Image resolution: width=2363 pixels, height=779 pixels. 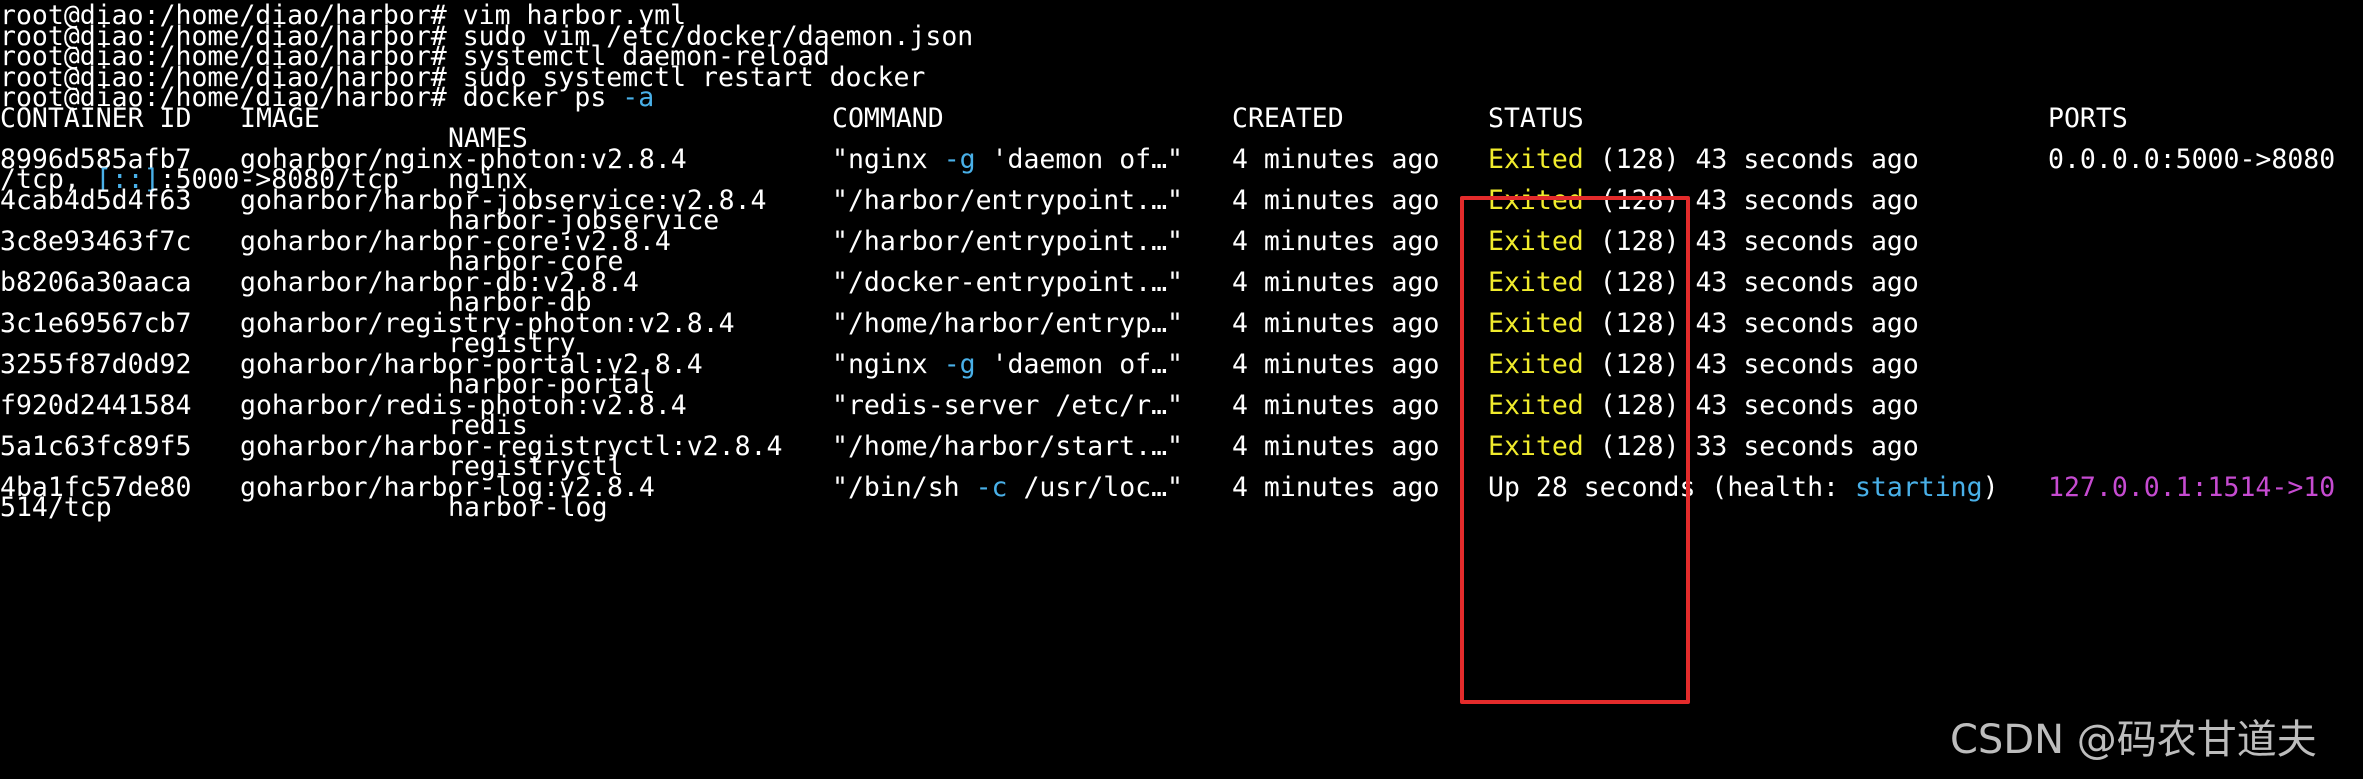 What do you see at coordinates (1575, 450) in the screenshot?
I see `status-highlight-box` at bounding box center [1575, 450].